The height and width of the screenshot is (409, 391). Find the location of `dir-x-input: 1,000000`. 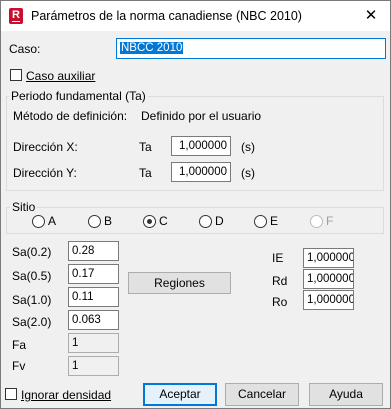

dir-x-input: 1,000000 is located at coordinates (201, 146).